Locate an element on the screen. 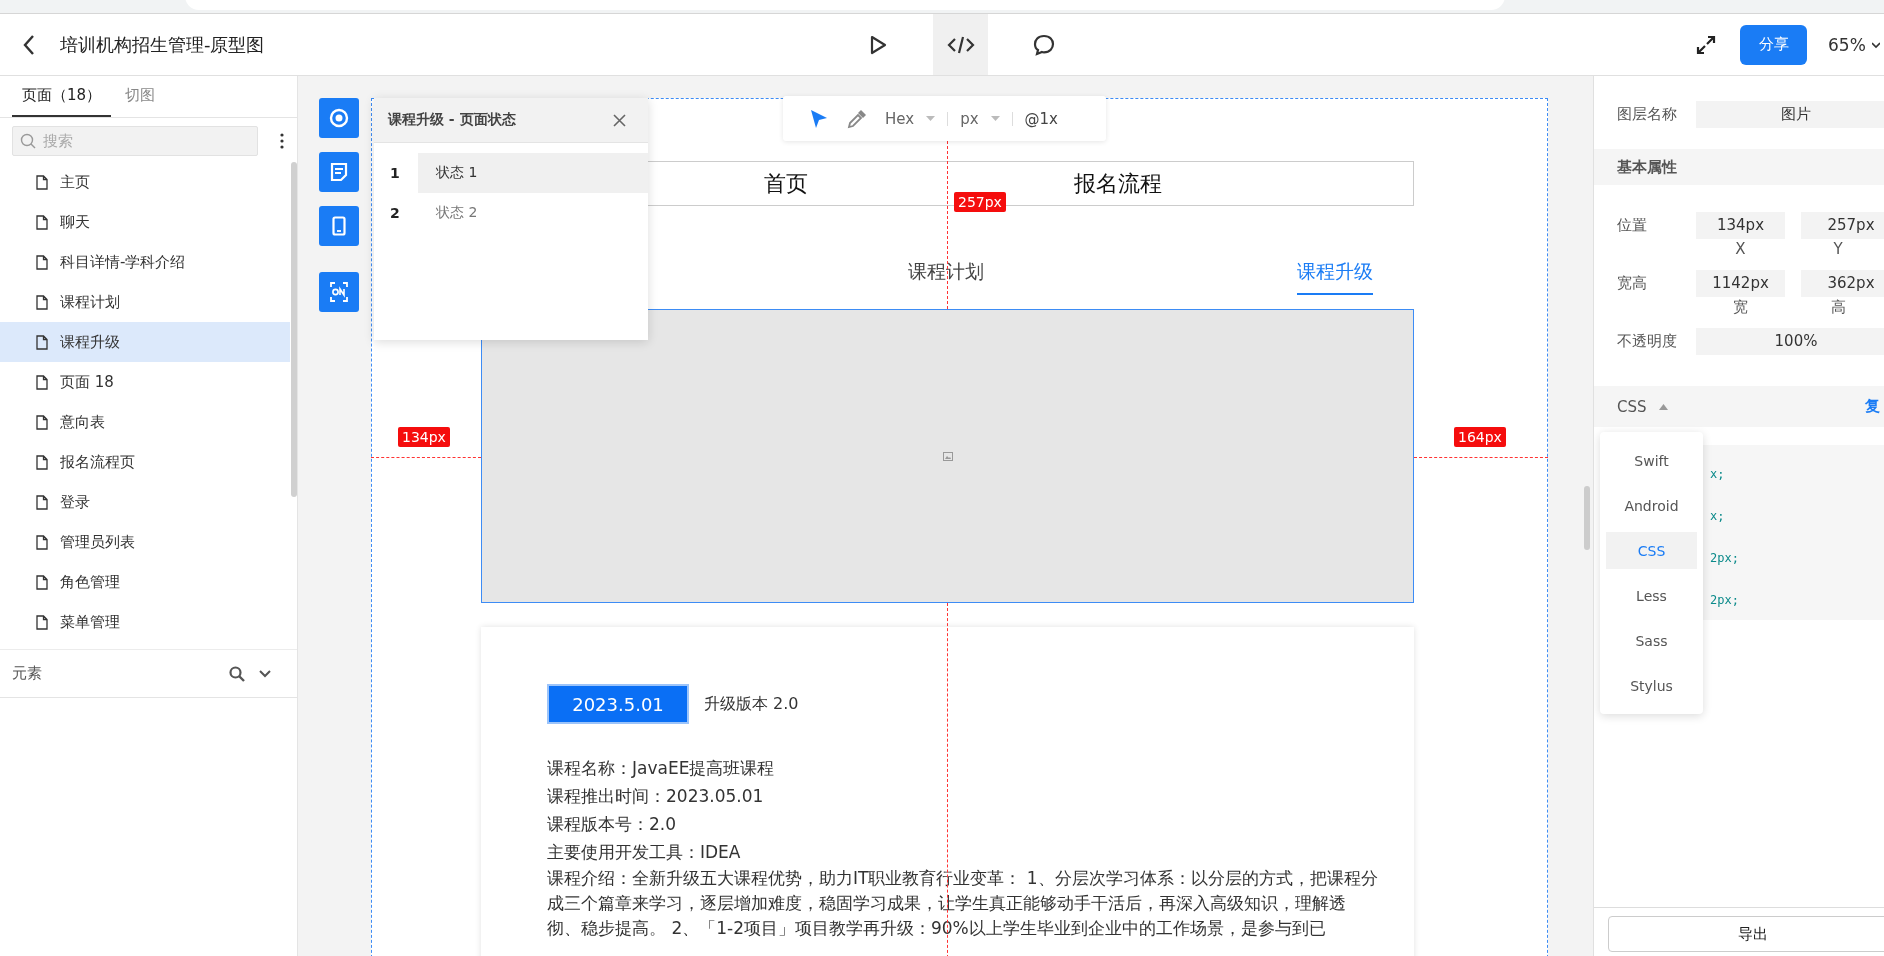  state-item: 状态 1 is located at coordinates (533, 173).